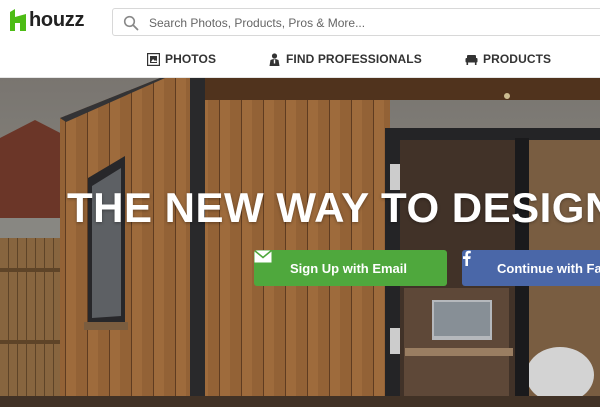  Describe the element at coordinates (191, 59) in the screenshot. I see `nav-label-photos: PHOTOS` at that location.